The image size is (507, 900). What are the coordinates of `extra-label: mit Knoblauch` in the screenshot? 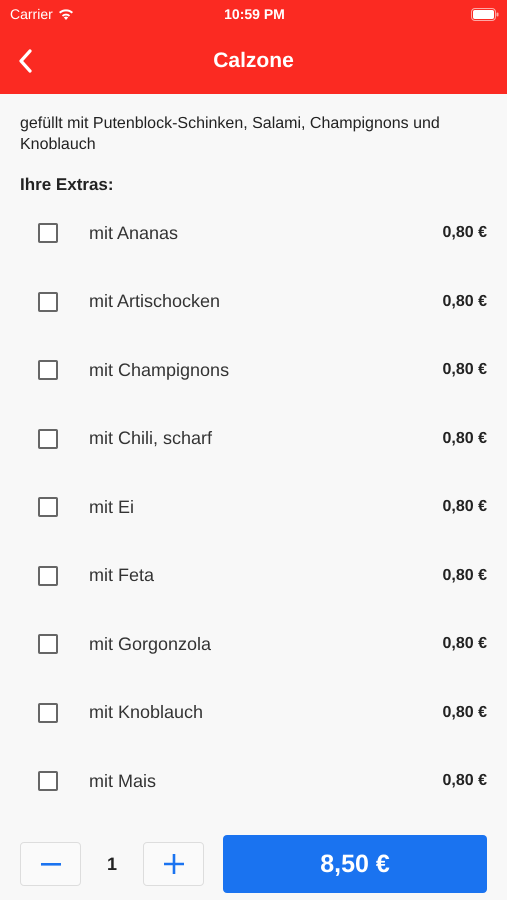 It's located at (146, 713).